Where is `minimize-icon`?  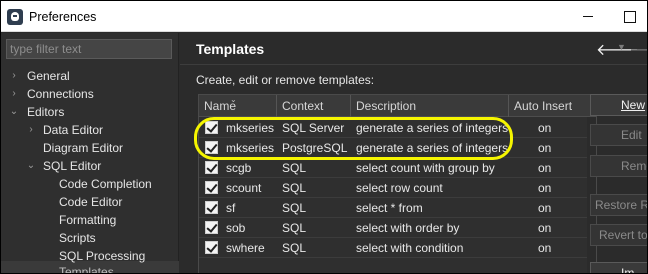
minimize-icon is located at coordinates (588, 16).